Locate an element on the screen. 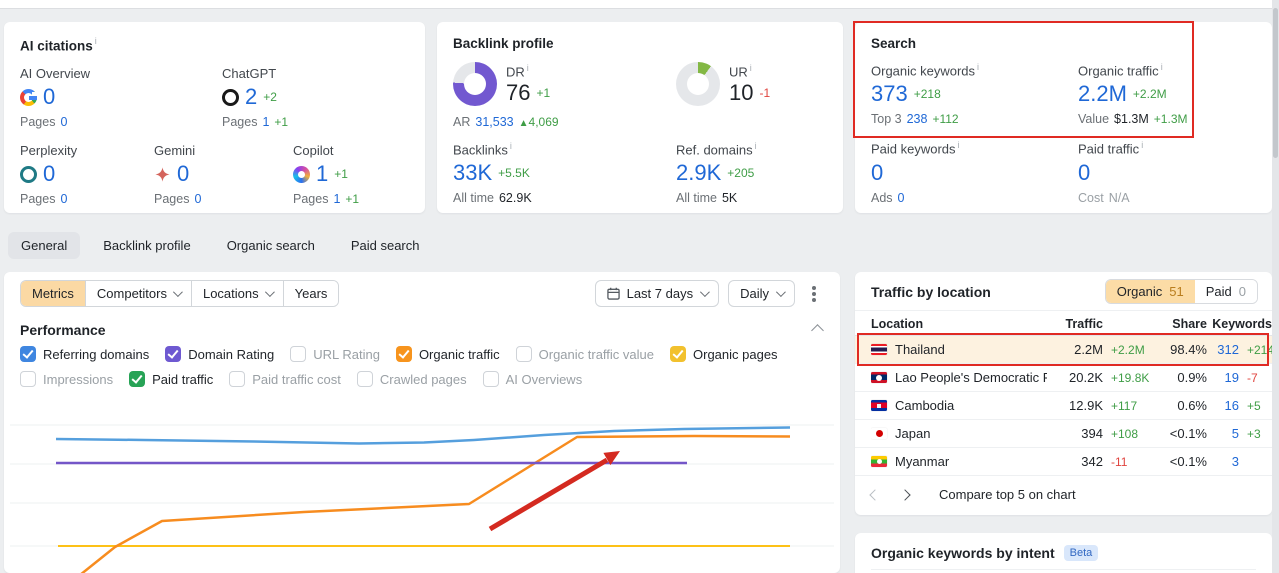  tab-organic-search: Organic search is located at coordinates (271, 245).